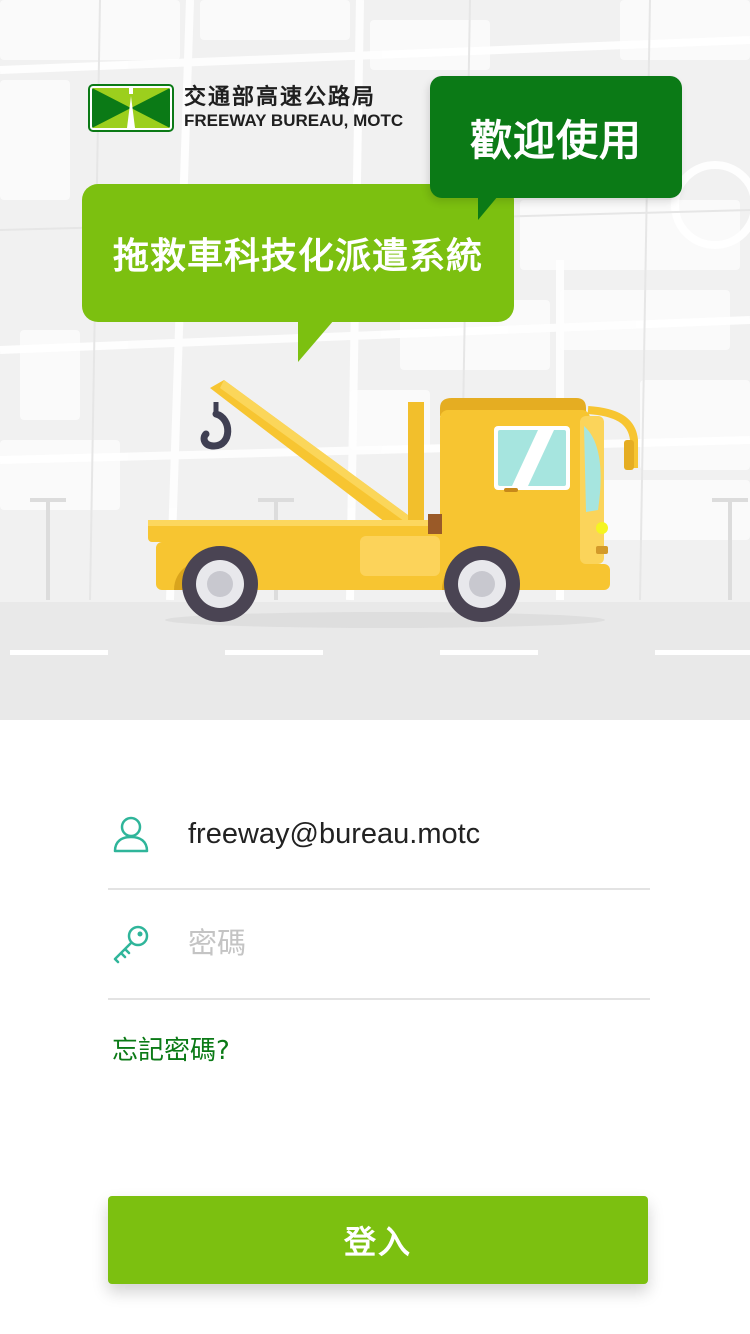  I want to click on forgot-password-link: 忘記密碼?, so click(171, 1048).